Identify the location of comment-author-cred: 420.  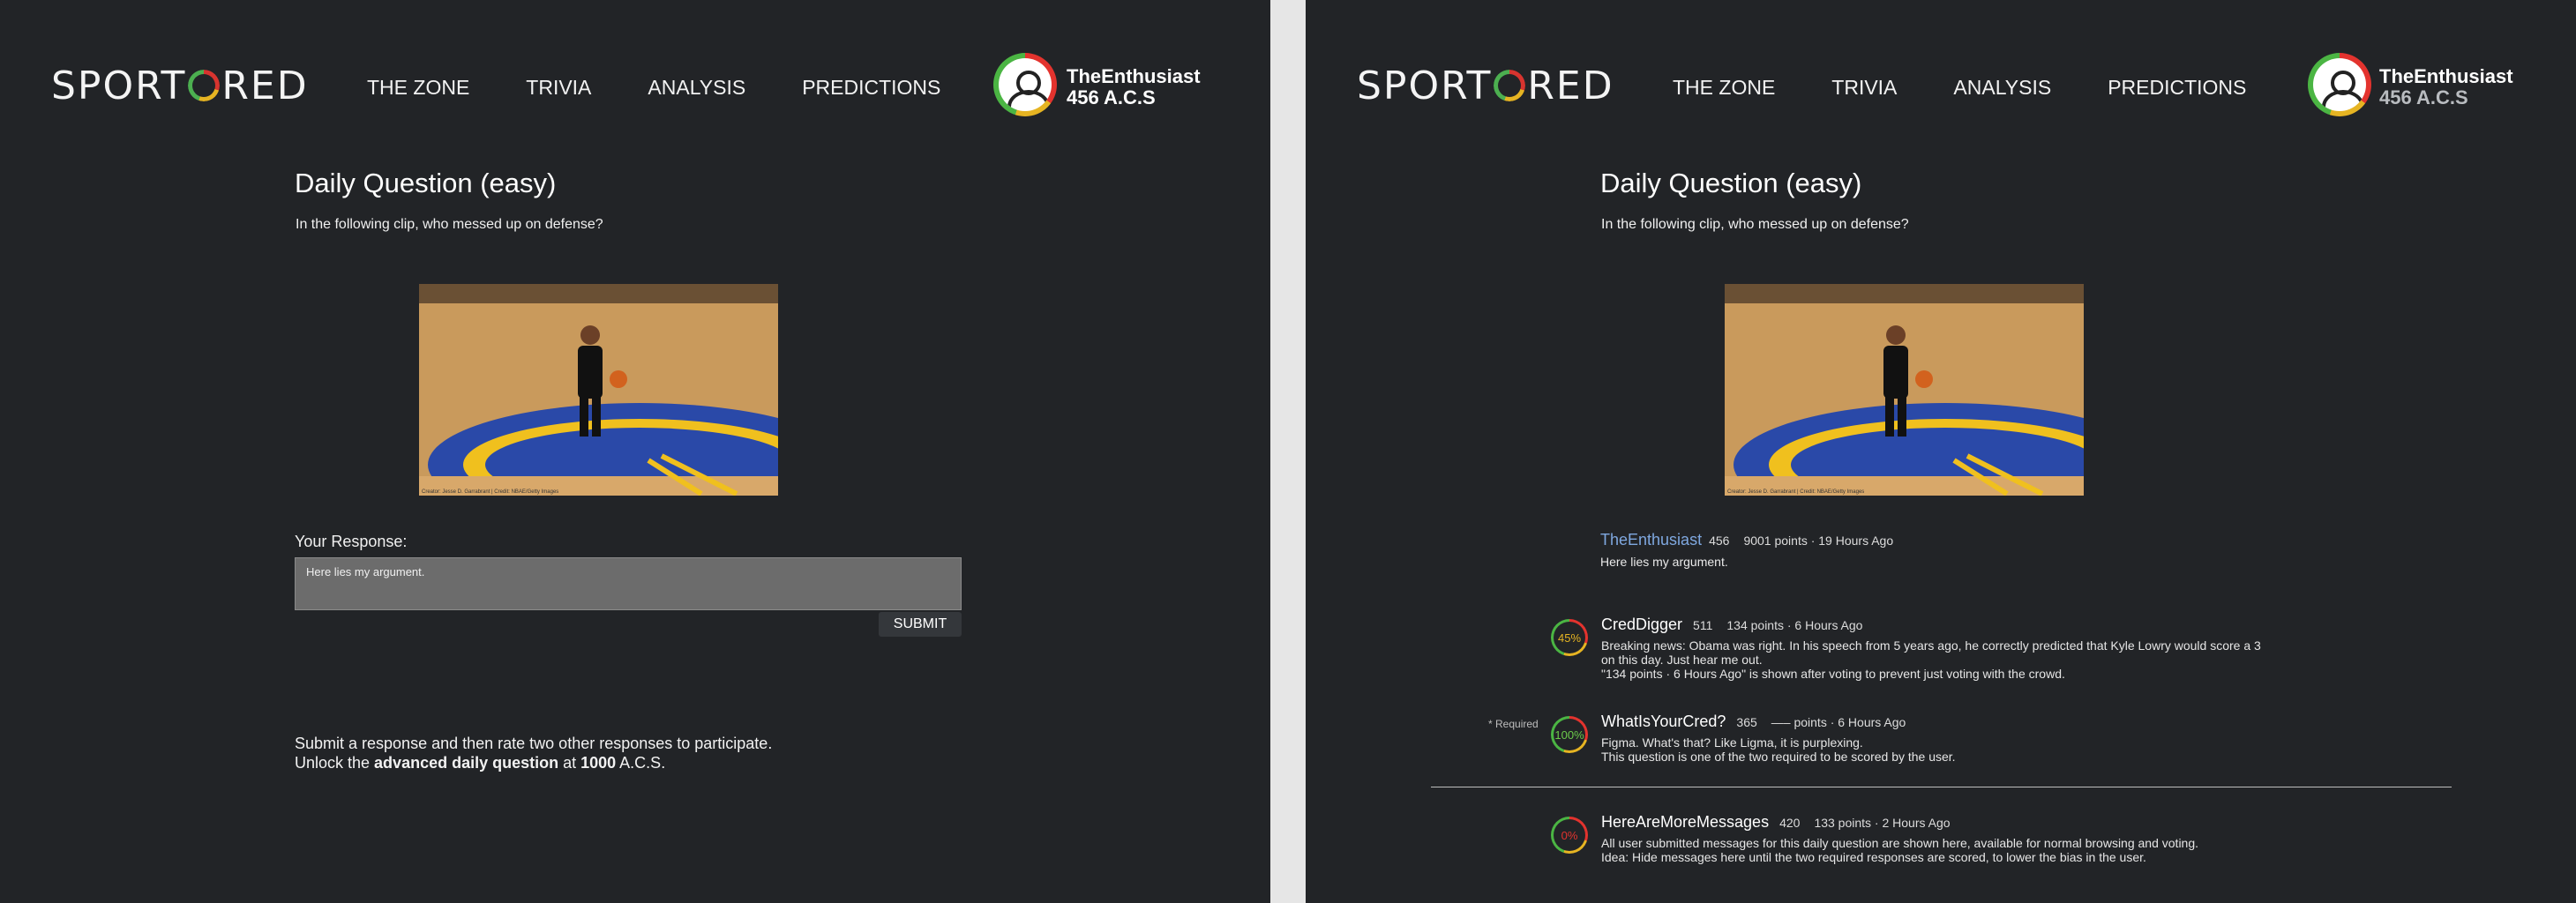
(1790, 823).